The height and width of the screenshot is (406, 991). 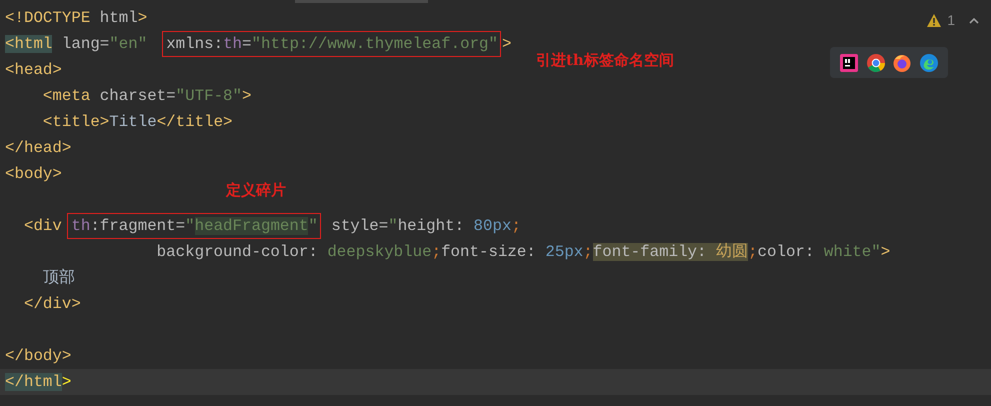 What do you see at coordinates (332, 44) in the screenshot?
I see `annotation-box: xmlns:th="http://www.thymeleaf.org"` at bounding box center [332, 44].